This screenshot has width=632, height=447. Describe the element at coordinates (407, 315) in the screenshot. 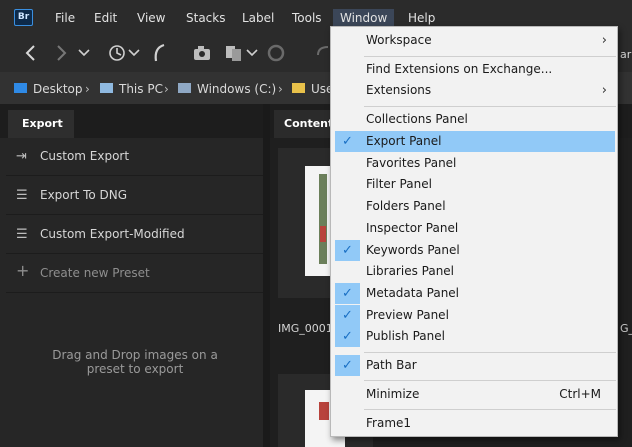

I see `menu-item-label: Preview Panel` at that location.